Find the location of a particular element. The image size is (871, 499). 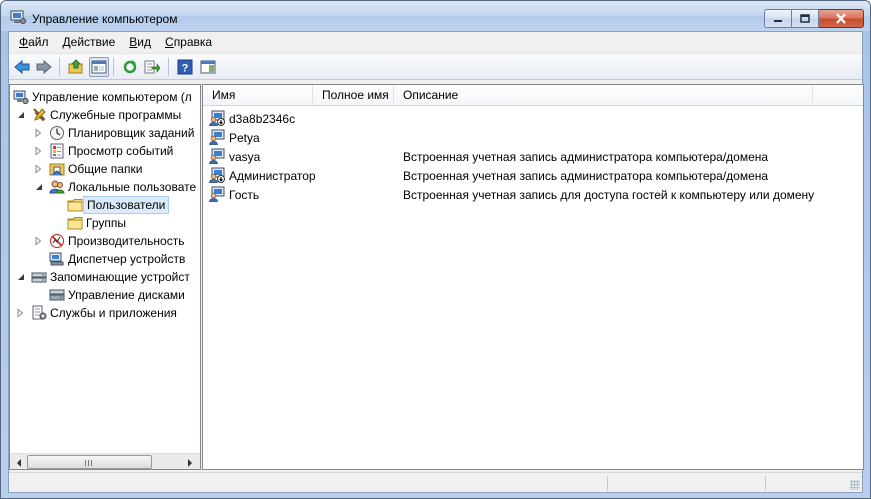

tree-item-label: Диспетчер устройств is located at coordinates (127, 259).